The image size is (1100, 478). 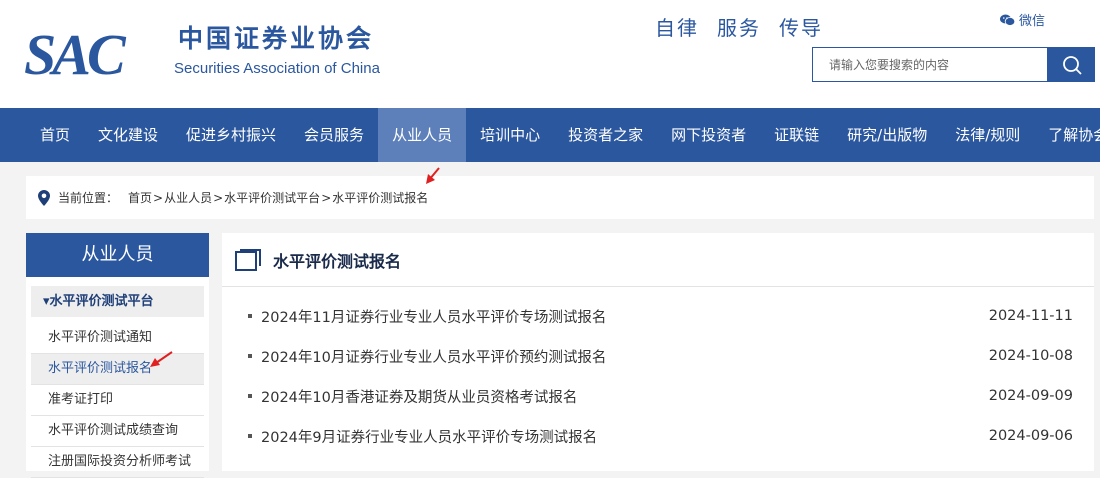 What do you see at coordinates (276, 38) in the screenshot?
I see `logo-chinese-name: 中国证券业协会` at bounding box center [276, 38].